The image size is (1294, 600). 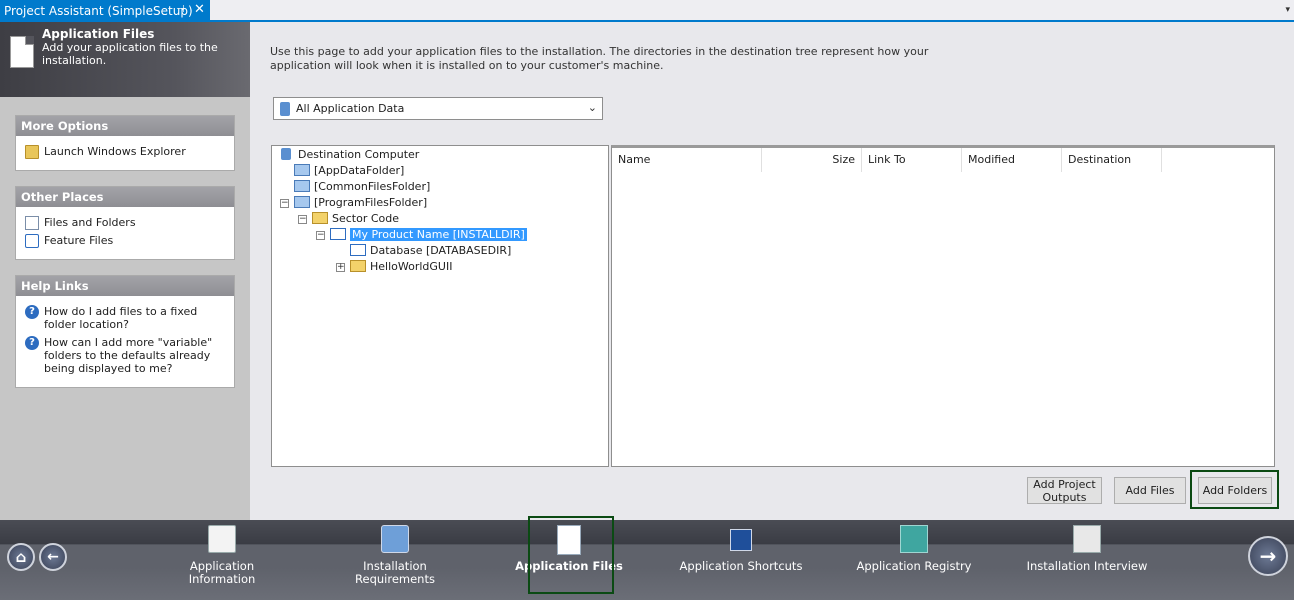 I want to click on nav-installation-requirements: Installation Requirements, so click(x=395, y=560).